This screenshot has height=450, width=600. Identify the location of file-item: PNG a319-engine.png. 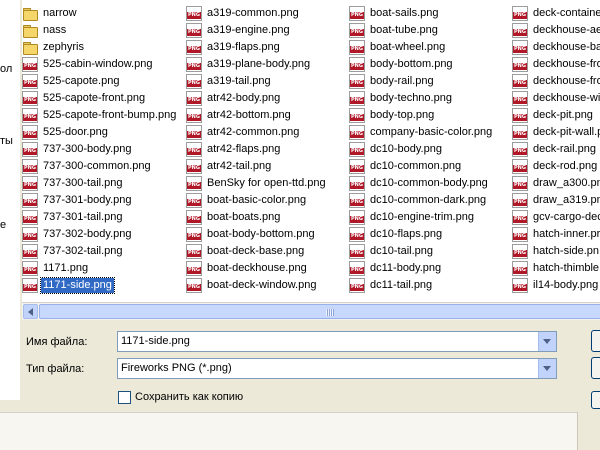
(239, 30).